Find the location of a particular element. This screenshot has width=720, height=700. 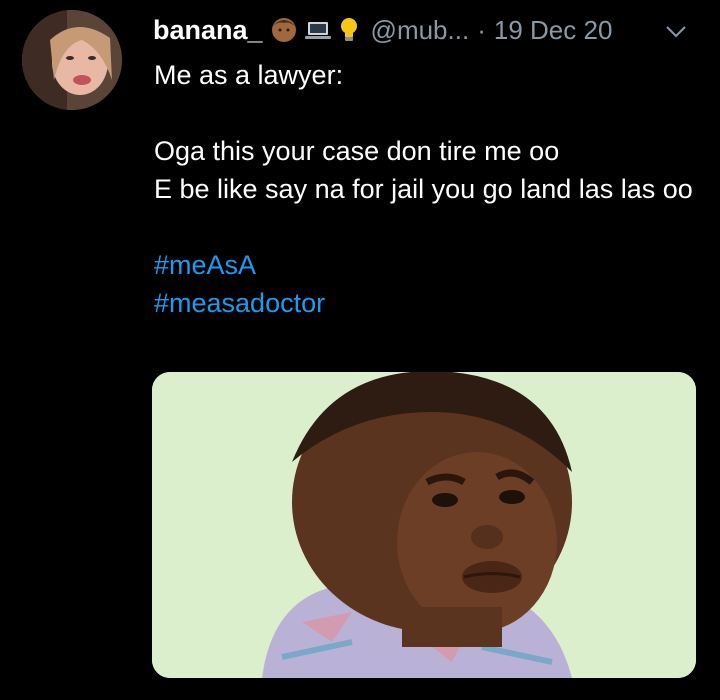

name-emojis is located at coordinates (315, 30).